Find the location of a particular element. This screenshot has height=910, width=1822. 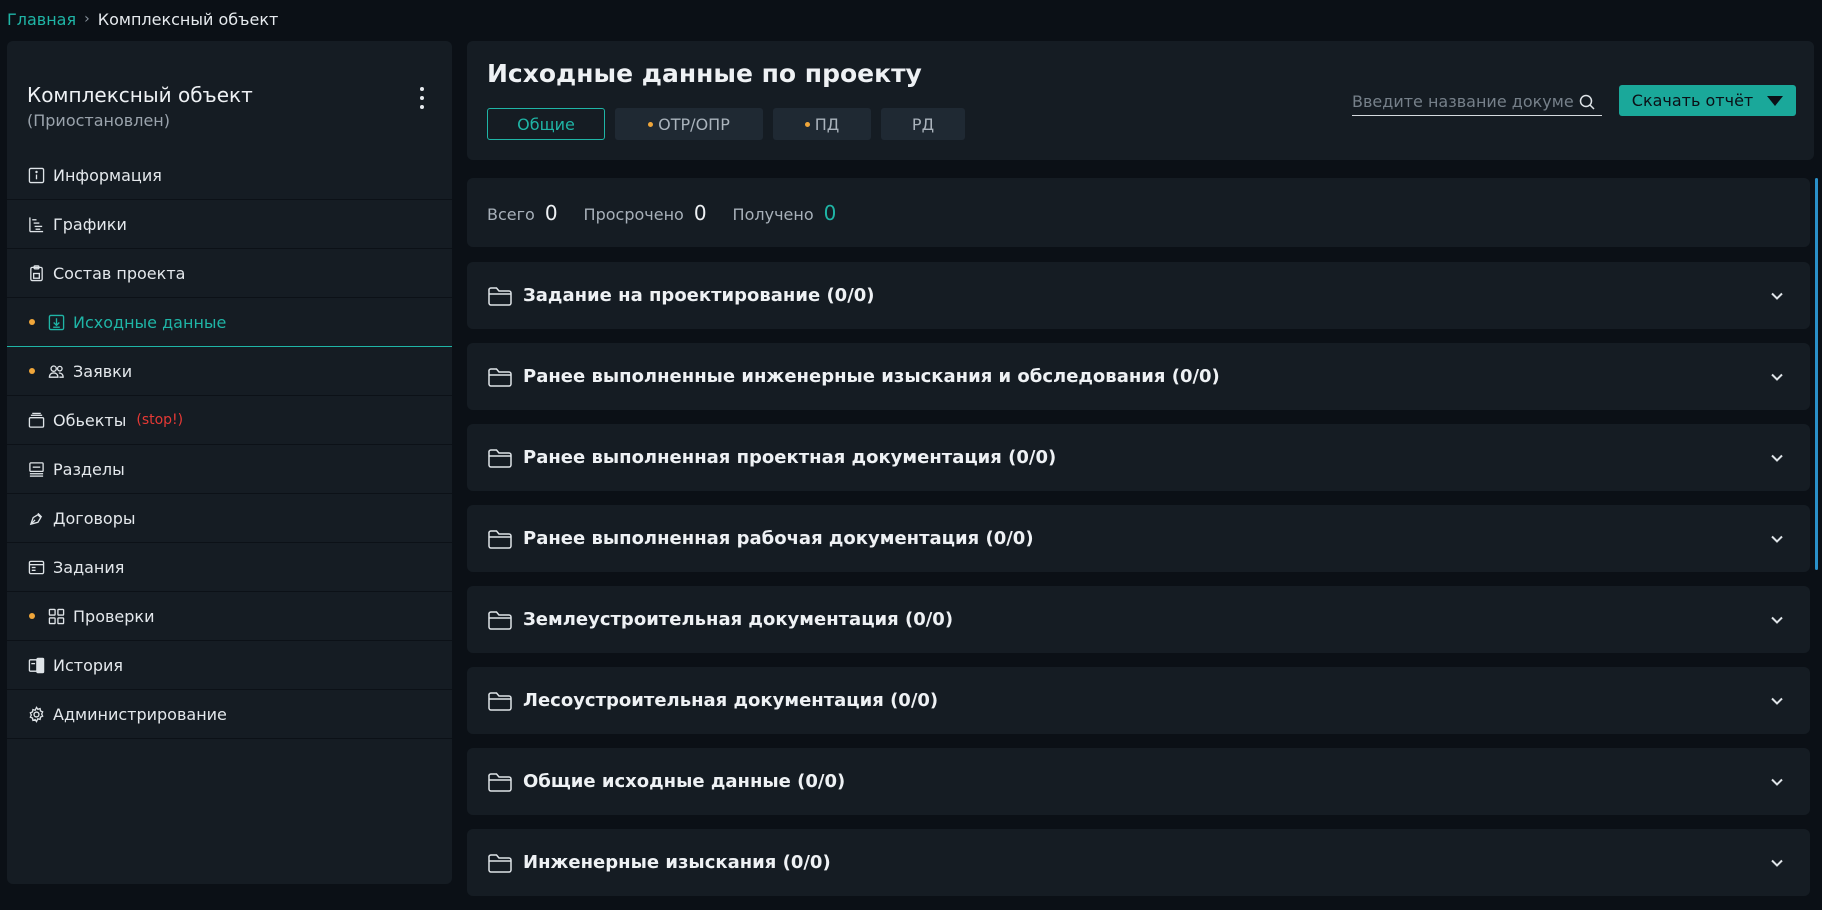

history-icon is located at coordinates (36, 665).